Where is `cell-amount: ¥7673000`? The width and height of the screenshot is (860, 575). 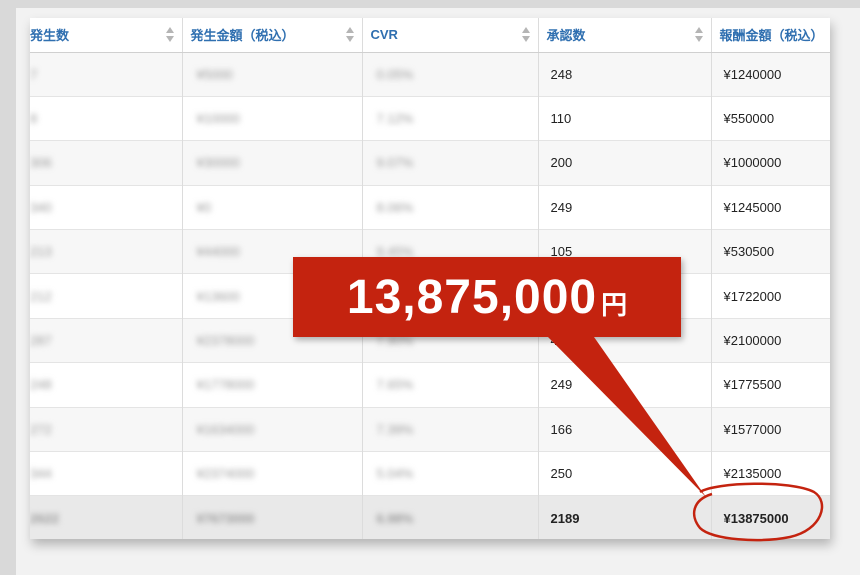
cell-amount: ¥7673000 is located at coordinates (272, 517).